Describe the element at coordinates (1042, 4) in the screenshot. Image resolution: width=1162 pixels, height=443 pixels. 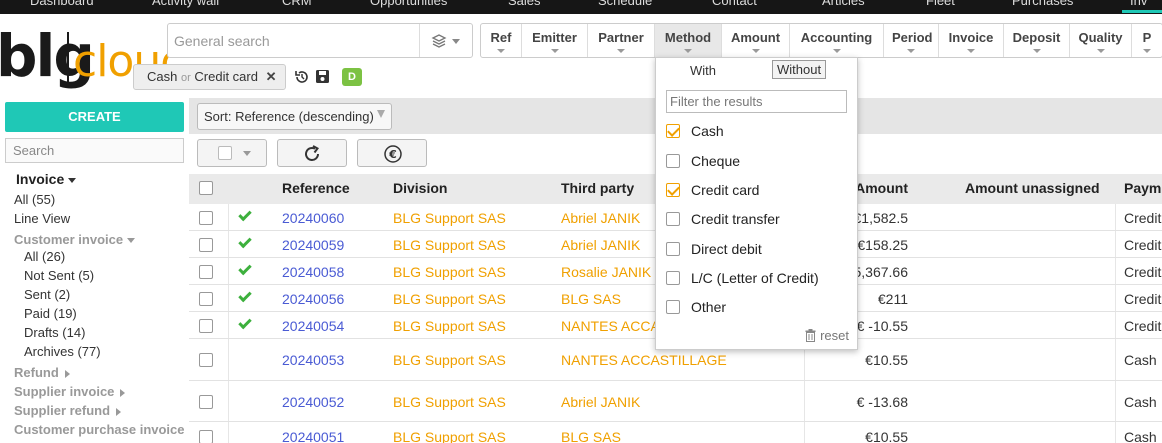
I see `nav-item-purchases: Purchases` at that location.